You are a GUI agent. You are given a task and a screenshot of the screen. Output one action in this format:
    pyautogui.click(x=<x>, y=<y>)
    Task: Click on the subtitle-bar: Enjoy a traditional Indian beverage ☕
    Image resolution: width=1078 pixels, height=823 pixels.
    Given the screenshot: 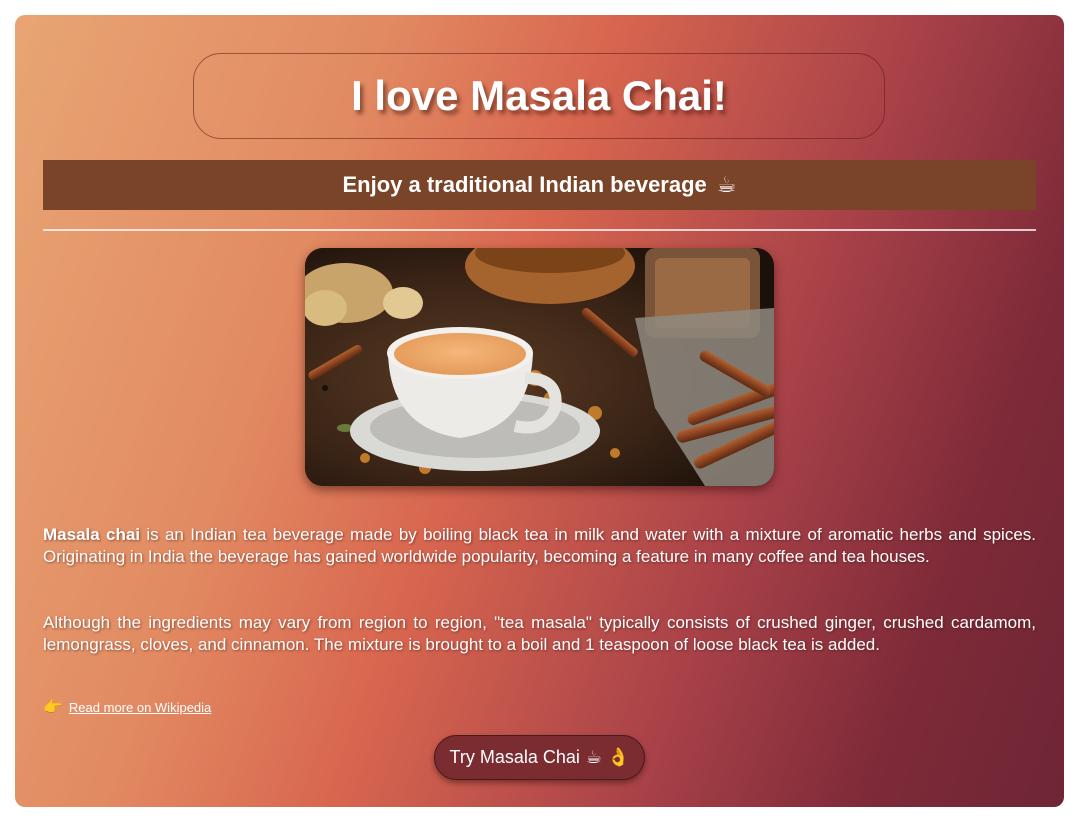 What is the action you would take?
    pyautogui.click(x=539, y=185)
    